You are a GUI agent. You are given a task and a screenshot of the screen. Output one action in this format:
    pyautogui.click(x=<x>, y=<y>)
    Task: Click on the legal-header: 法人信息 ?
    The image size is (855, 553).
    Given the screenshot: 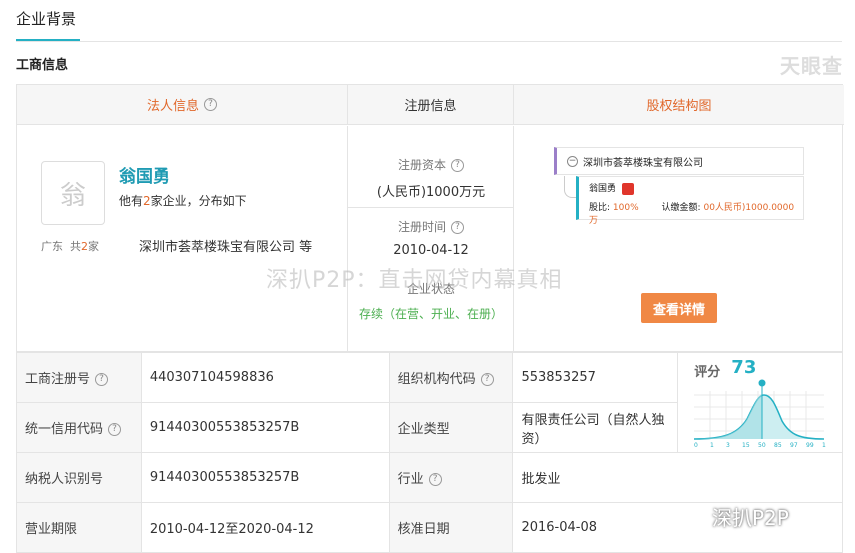 What is the action you would take?
    pyautogui.click(x=182, y=105)
    